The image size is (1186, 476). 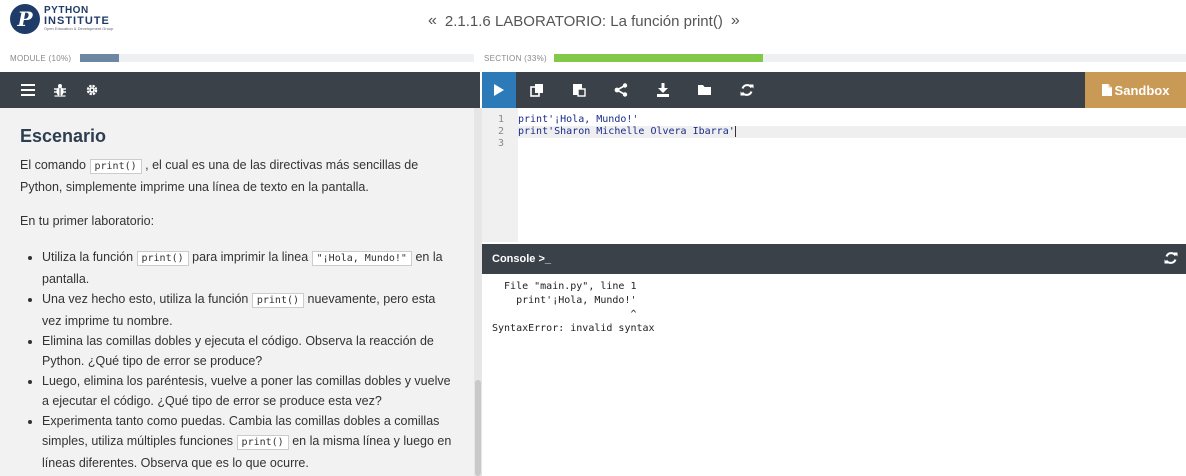 I want to click on bug-icon, so click(x=60, y=90).